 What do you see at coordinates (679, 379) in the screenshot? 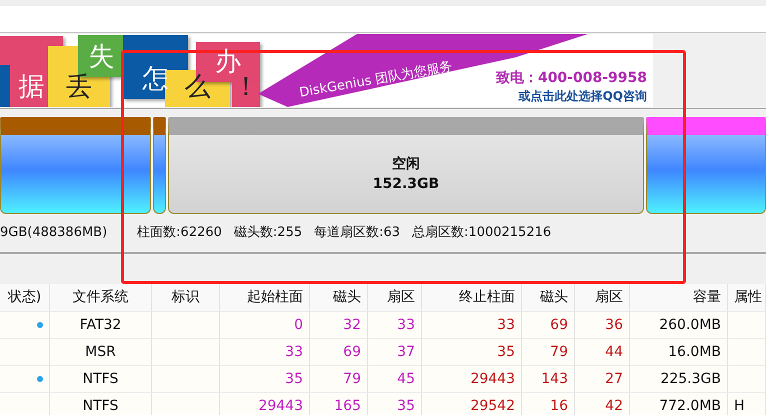
I see `table-cell: 225.3GB` at bounding box center [679, 379].